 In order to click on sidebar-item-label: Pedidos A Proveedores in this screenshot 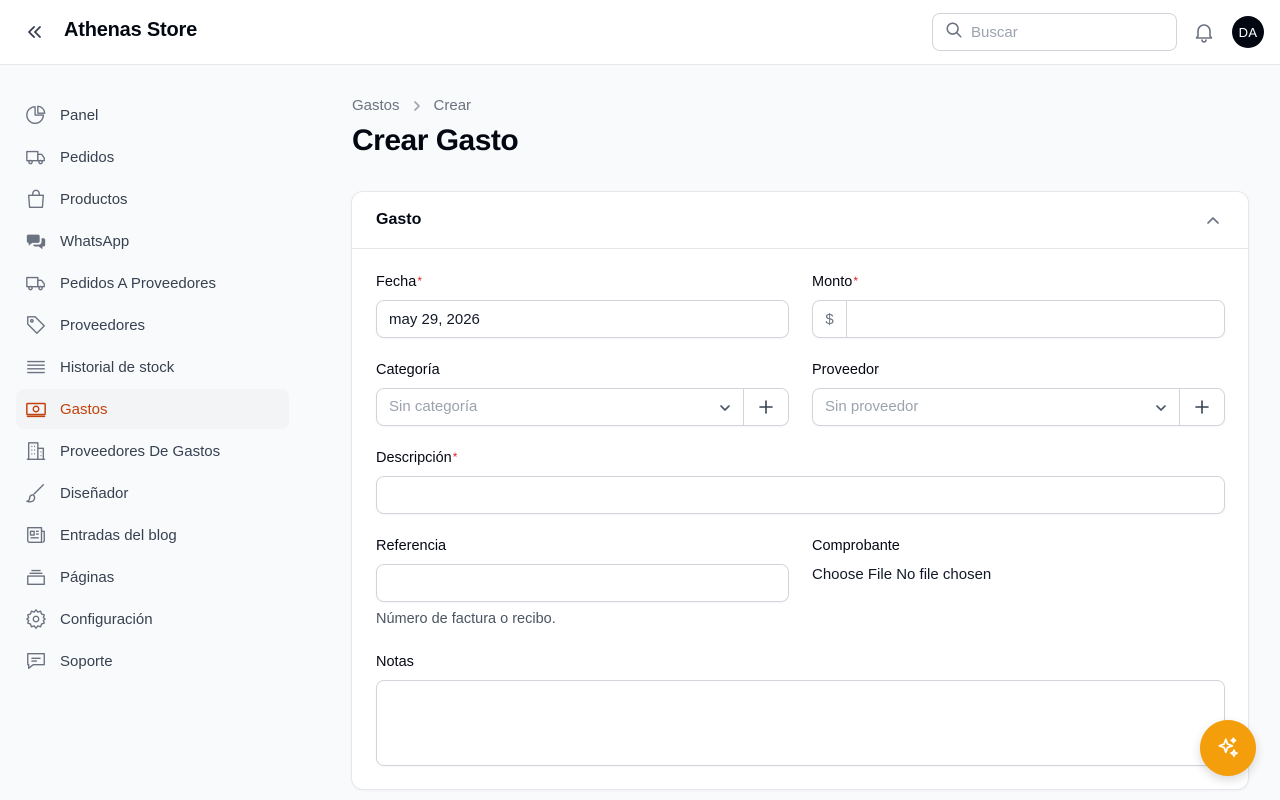, I will do `click(138, 283)`.